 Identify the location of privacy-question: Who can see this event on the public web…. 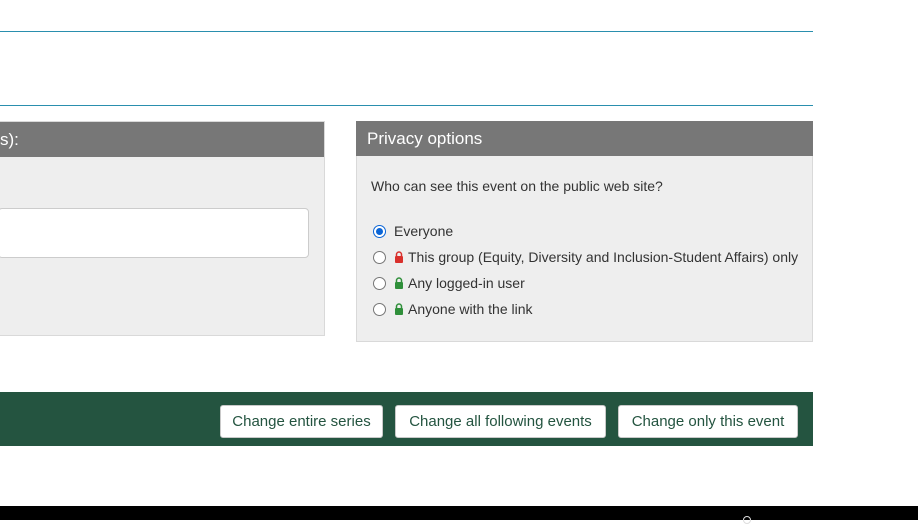
(517, 186).